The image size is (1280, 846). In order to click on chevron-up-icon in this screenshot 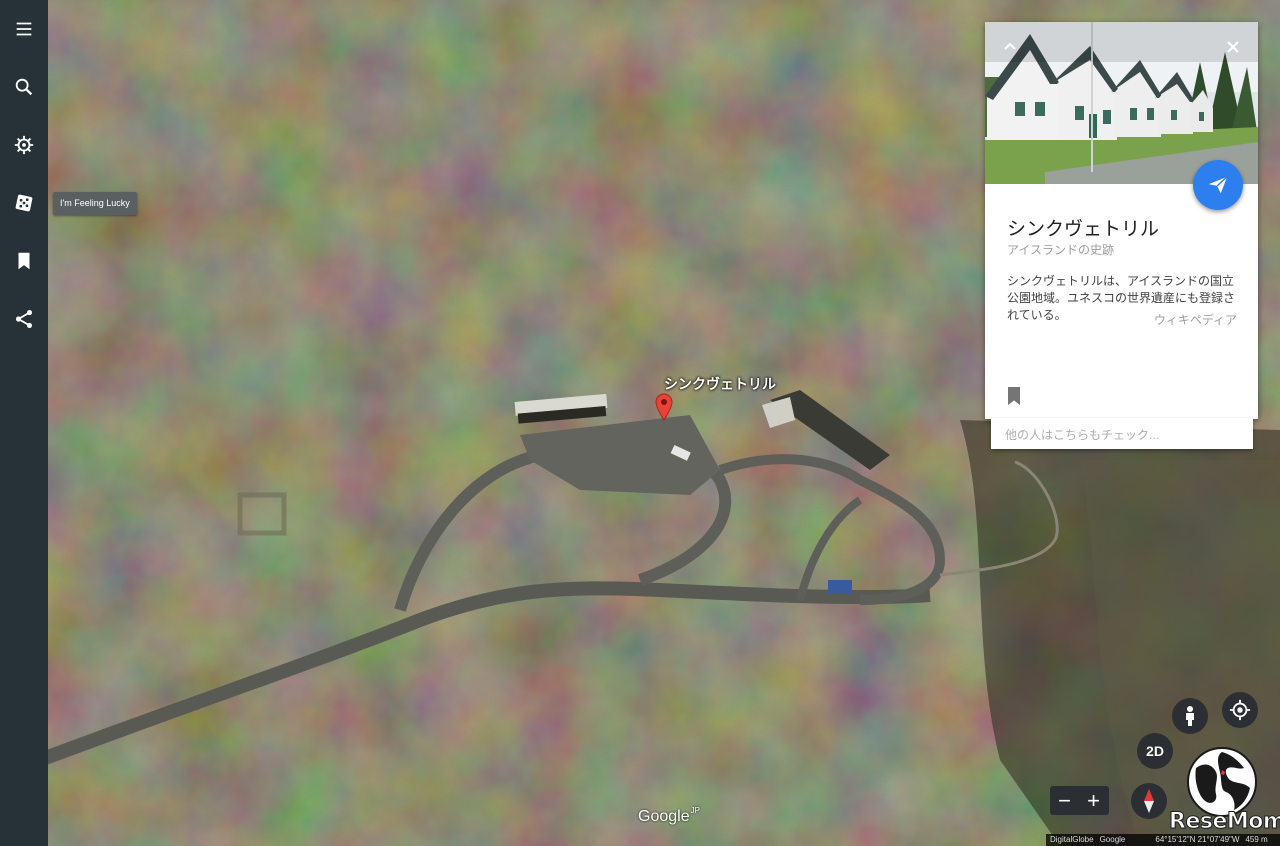, I will do `click(1010, 46)`.